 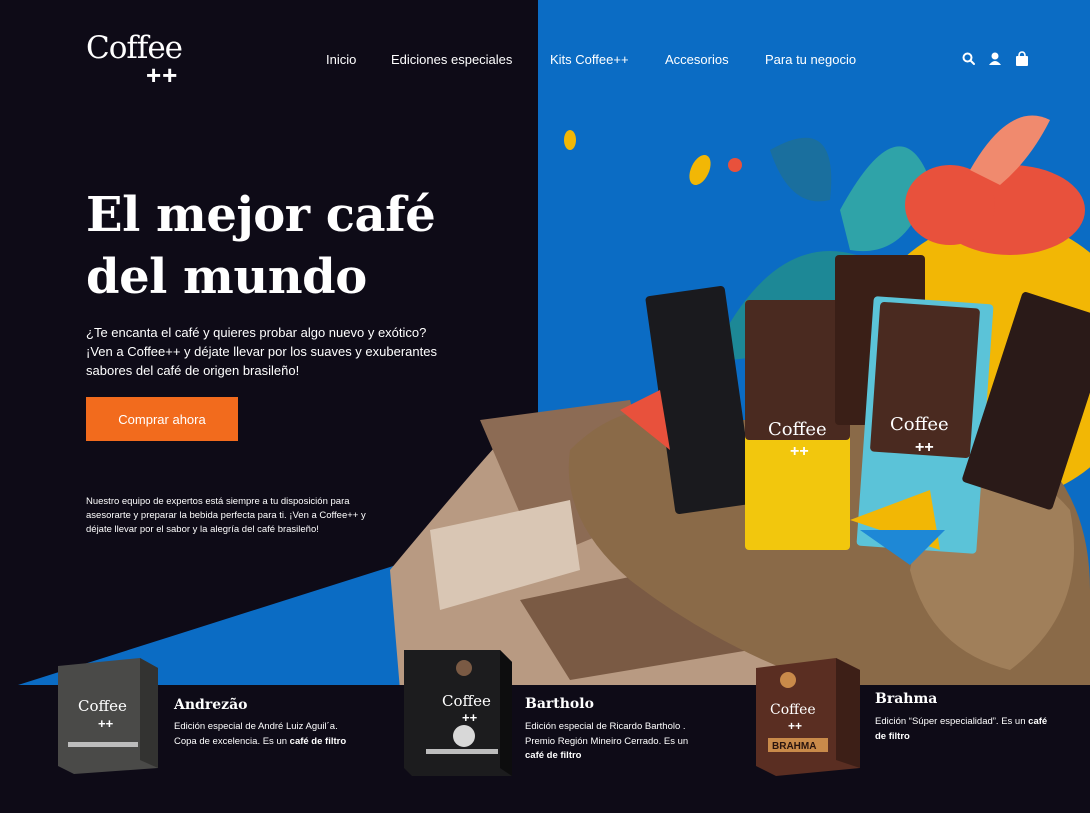 I want to click on nav-item-inicio: Inicio, so click(x=341, y=59).